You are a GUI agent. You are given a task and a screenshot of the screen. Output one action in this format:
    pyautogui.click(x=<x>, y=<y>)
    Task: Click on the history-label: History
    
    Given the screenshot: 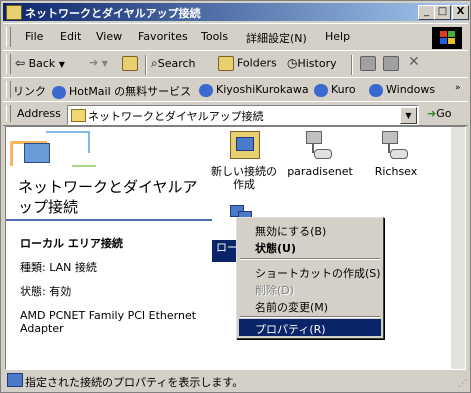 What is the action you would take?
    pyautogui.click(x=317, y=63)
    